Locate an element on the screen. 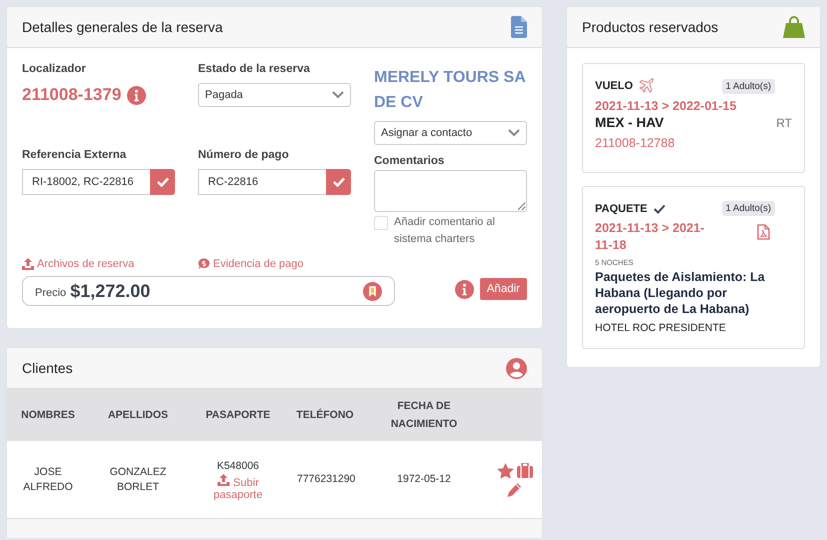 Image resolution: width=827 pixels, height=540 pixels. table-cell-text: 7776231290 is located at coordinates (326, 479).